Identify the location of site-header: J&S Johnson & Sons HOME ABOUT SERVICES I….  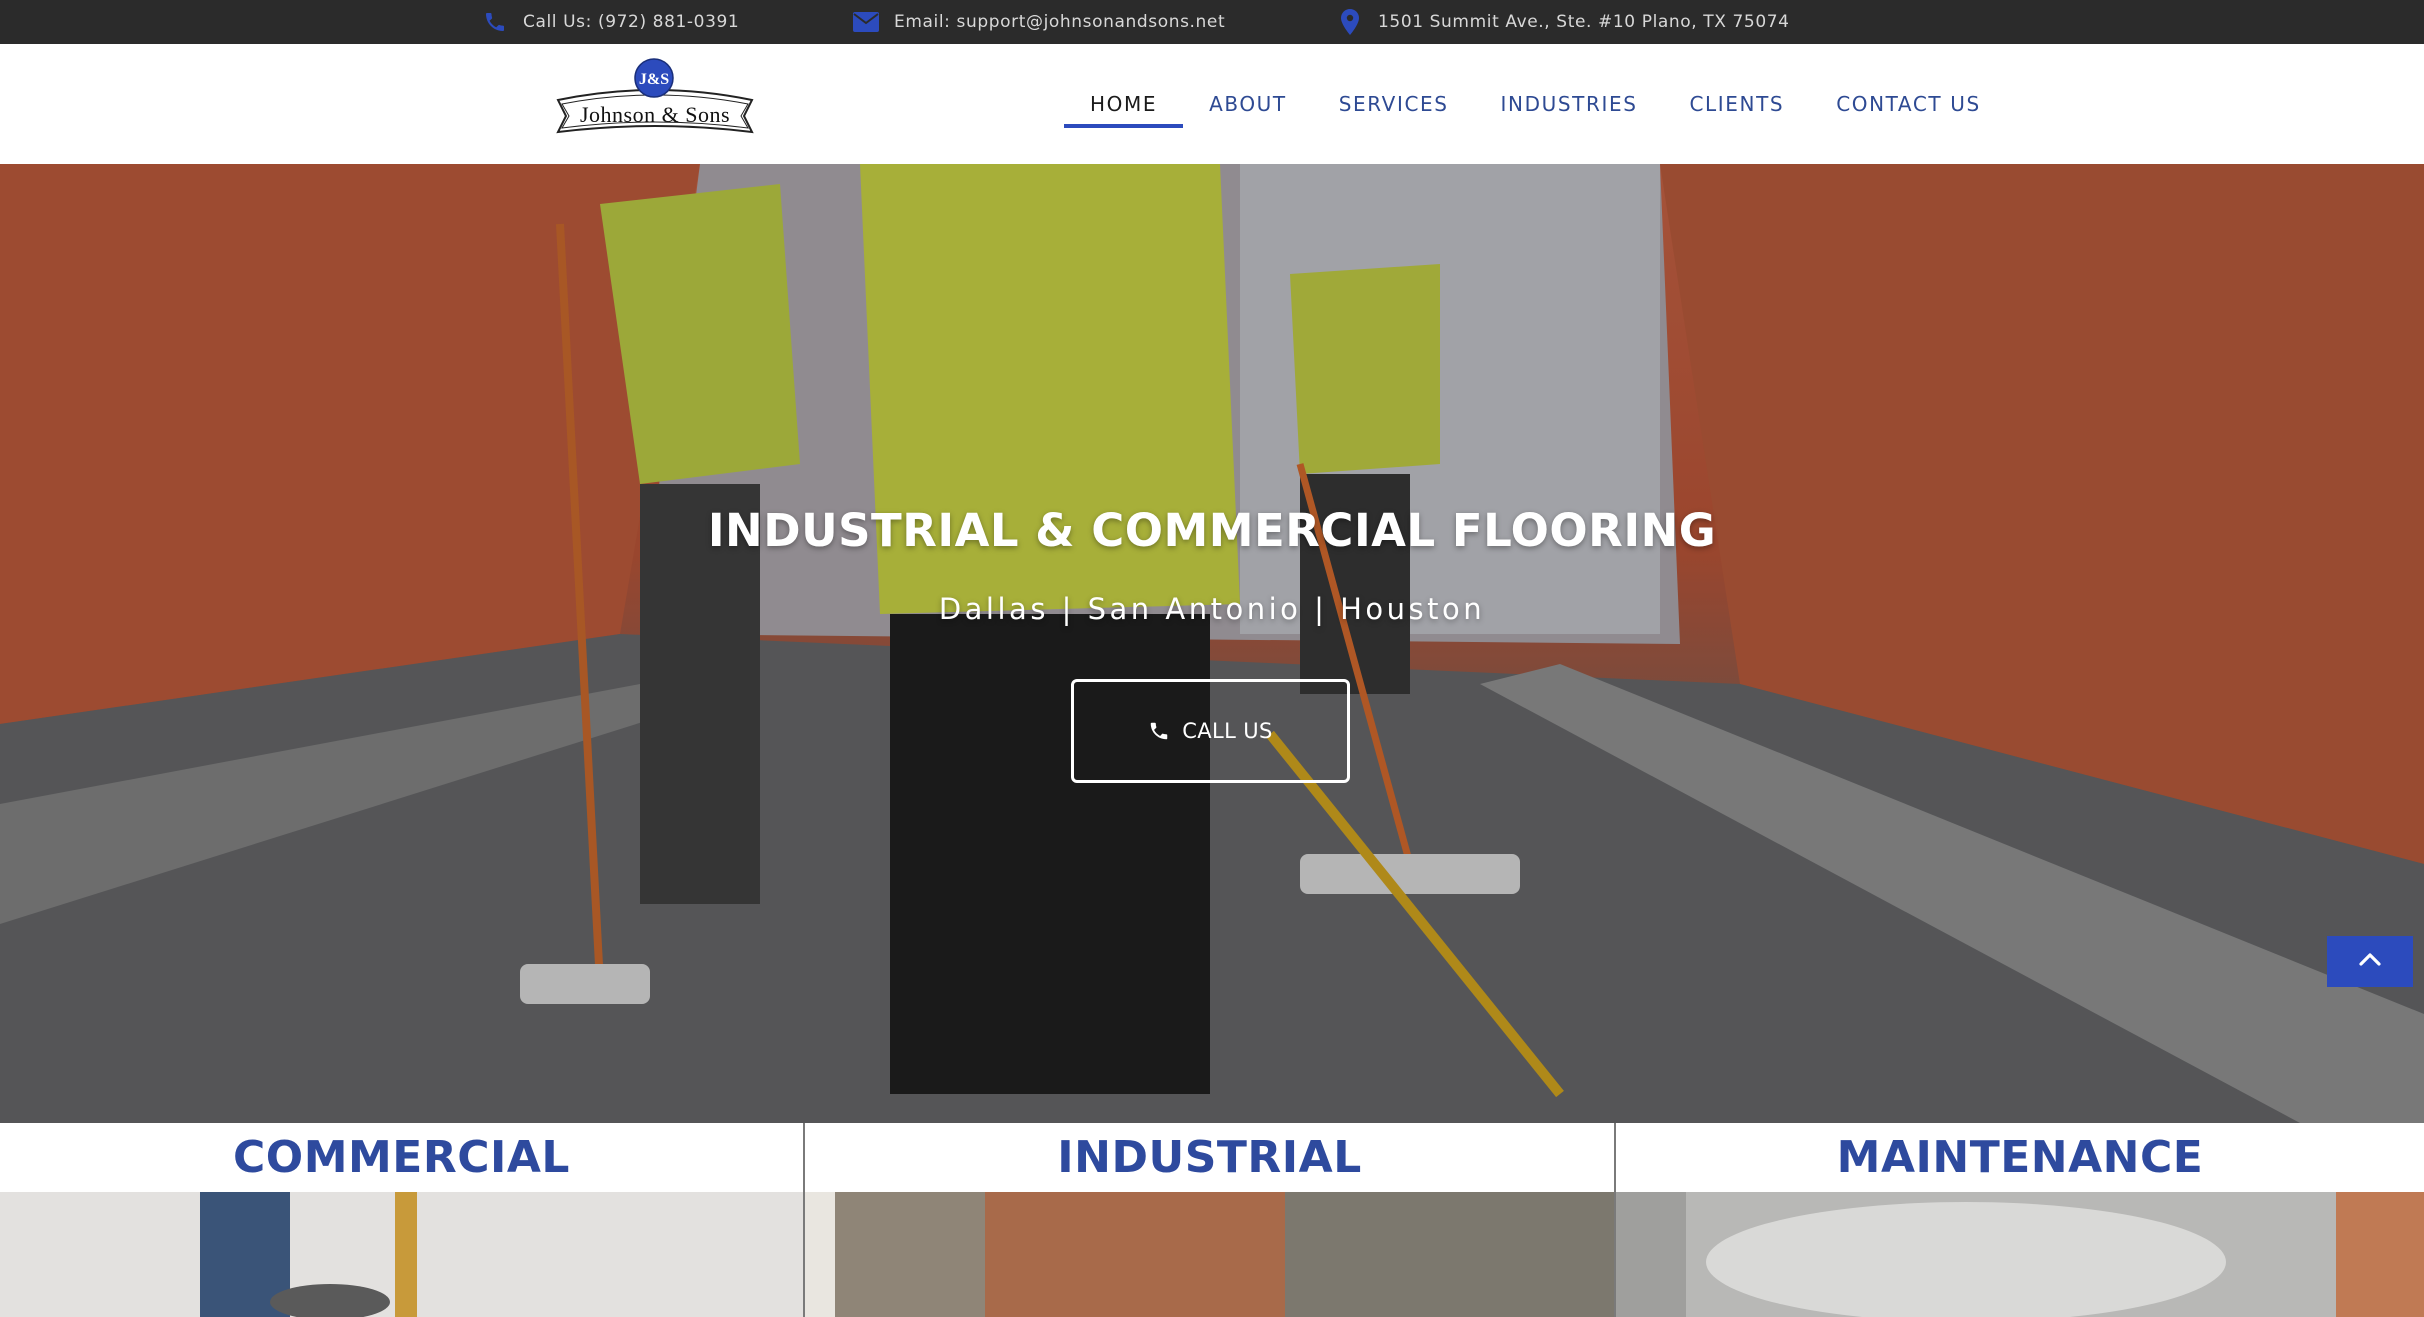
(1212, 104).